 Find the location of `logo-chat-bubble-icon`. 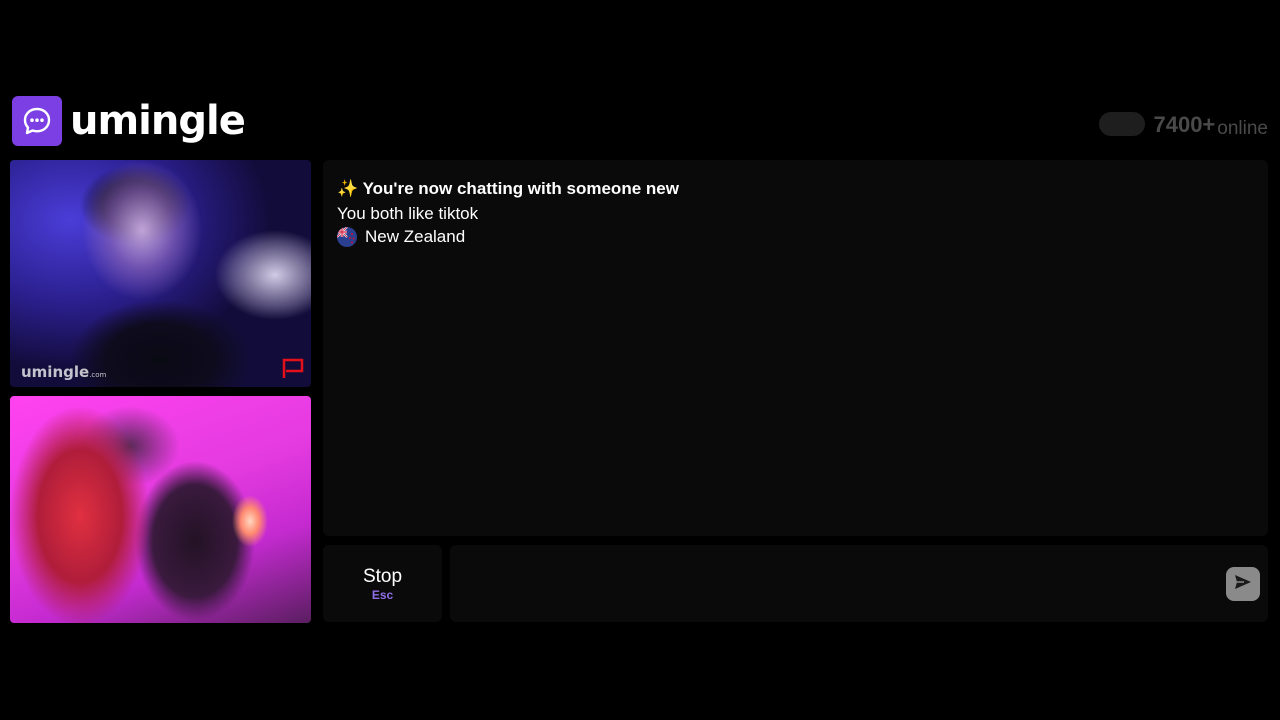

logo-chat-bubble-icon is located at coordinates (37, 121).